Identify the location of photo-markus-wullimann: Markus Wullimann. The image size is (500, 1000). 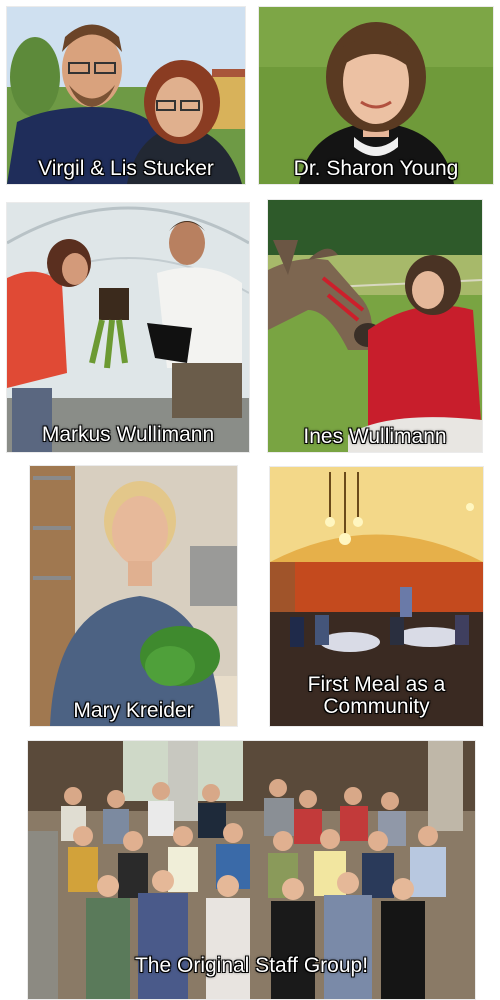
(128, 327).